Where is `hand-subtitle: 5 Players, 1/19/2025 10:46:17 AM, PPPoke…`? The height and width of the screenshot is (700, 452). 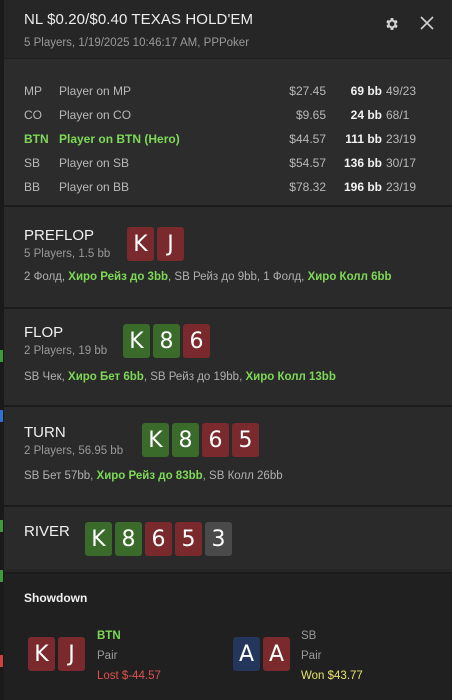
hand-subtitle: 5 Players, 1/19/2025 10:46:17 AM, PPPoke… is located at coordinates (137, 43).